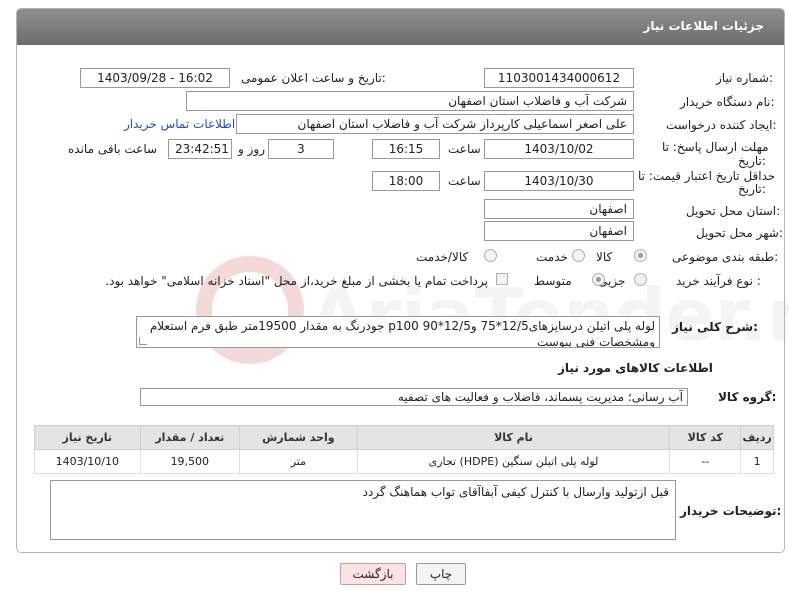  I want to click on back-button: بازگشت, so click(373, 574).